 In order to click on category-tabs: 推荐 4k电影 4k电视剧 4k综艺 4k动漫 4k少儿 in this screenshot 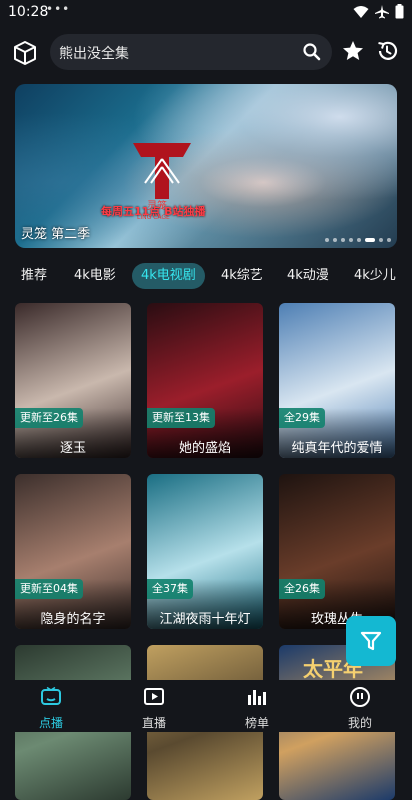, I will do `click(206, 276)`.